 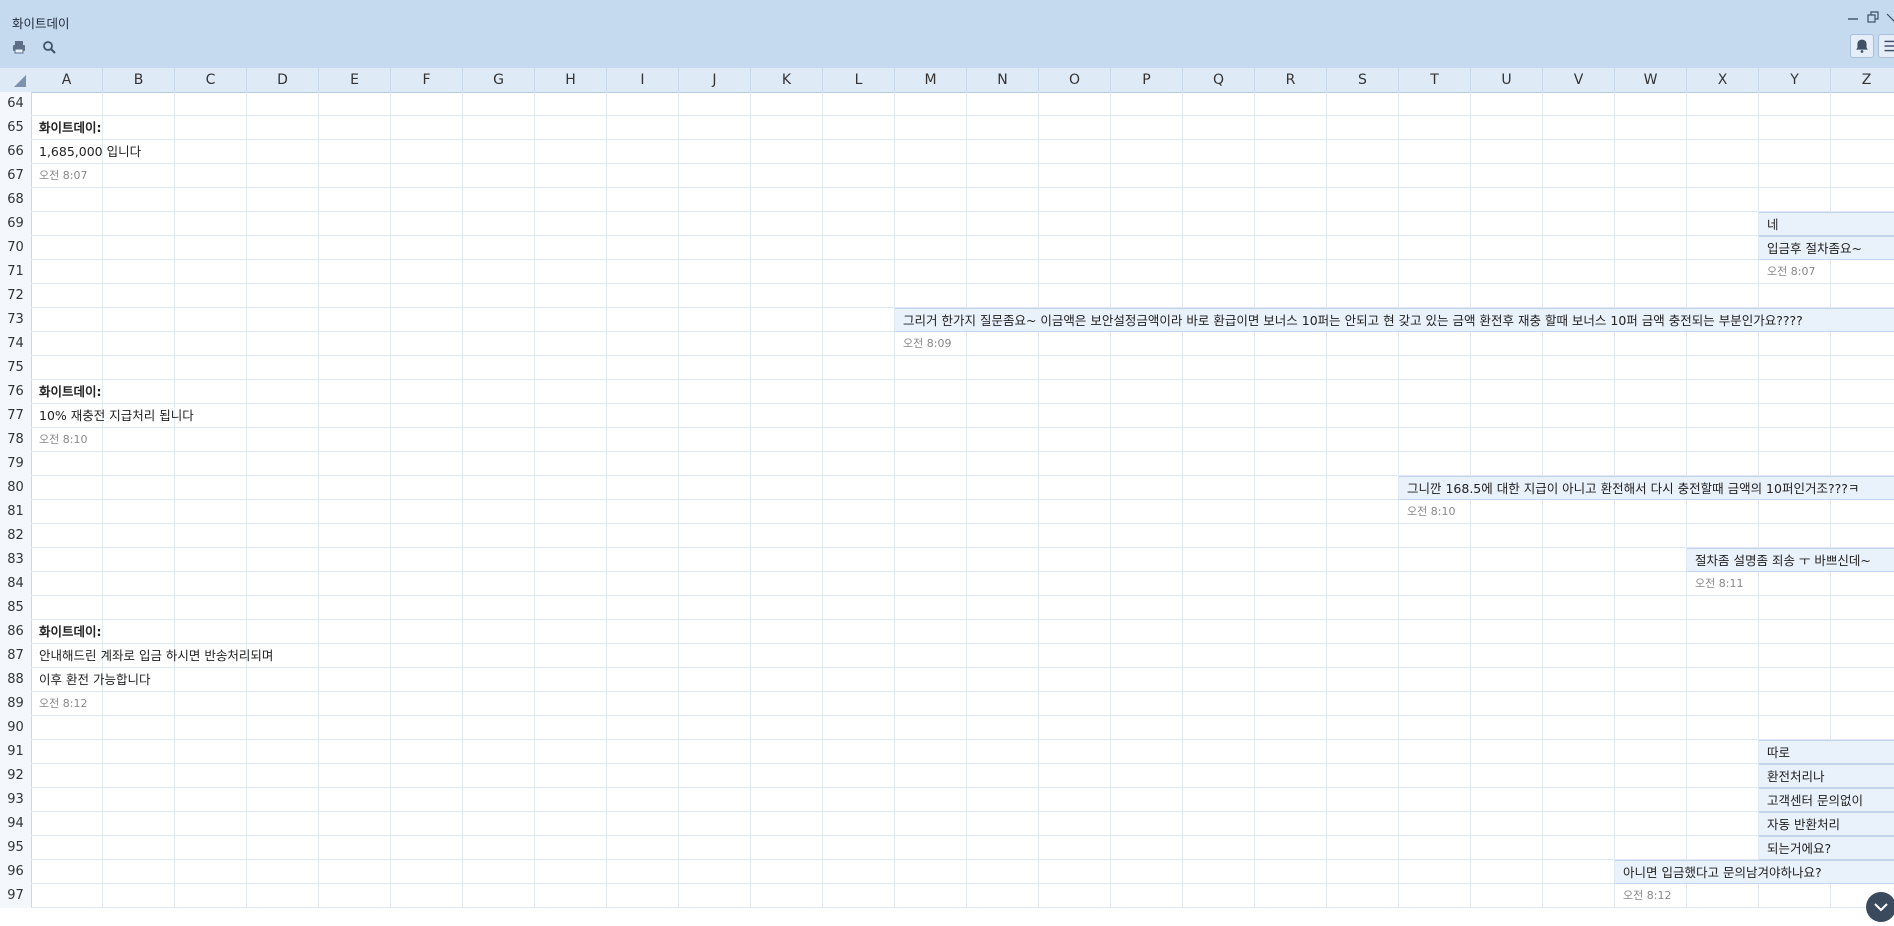 I want to click on row-header: 87, so click(x=15, y=656).